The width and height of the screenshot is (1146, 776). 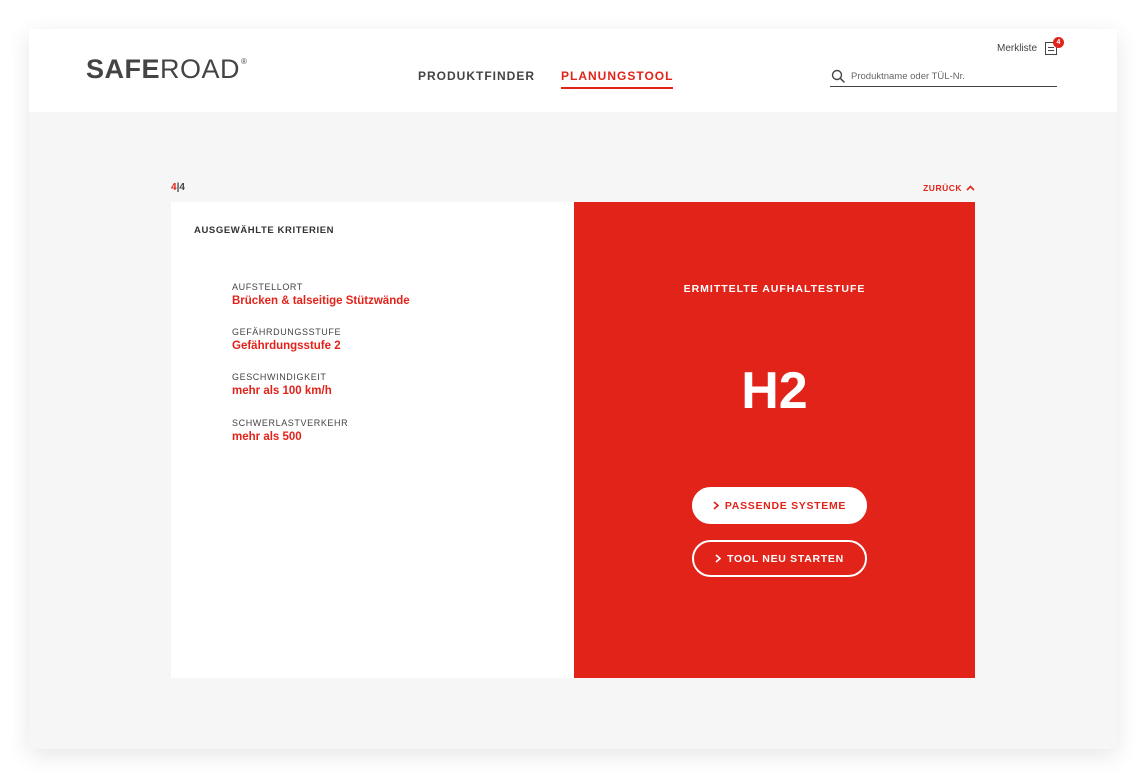 What do you see at coordinates (286, 346) in the screenshot?
I see `criterion-value: Gefährdungsstufe 2` at bounding box center [286, 346].